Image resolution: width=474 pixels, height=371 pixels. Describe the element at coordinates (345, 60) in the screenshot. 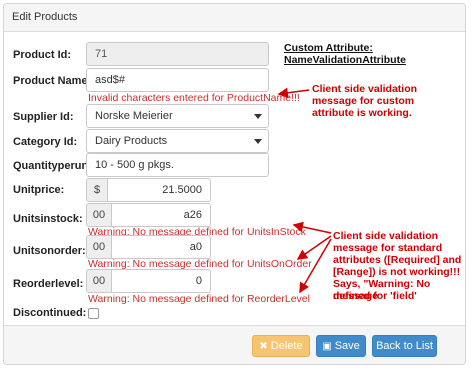

I see `custom-attribute-name: NameValidationAttribute` at that location.